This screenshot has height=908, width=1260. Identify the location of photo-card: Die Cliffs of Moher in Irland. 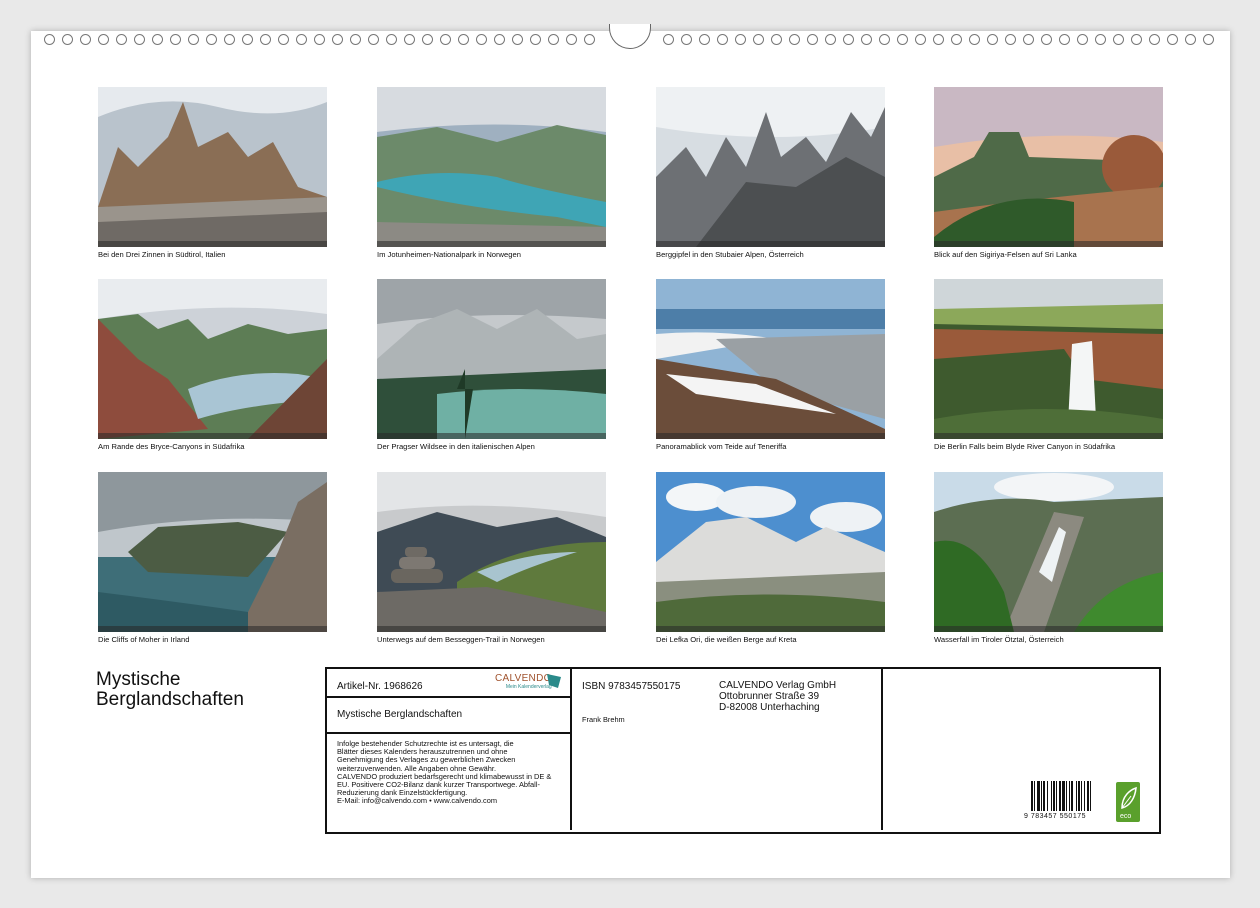
(212, 558).